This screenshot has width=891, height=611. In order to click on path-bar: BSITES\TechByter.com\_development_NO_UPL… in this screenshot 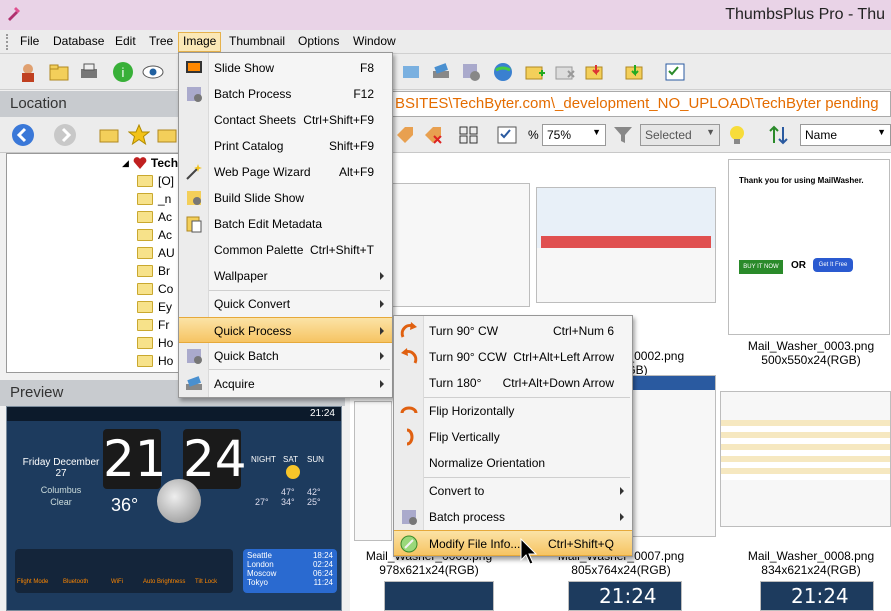, I will do `click(615, 104)`.